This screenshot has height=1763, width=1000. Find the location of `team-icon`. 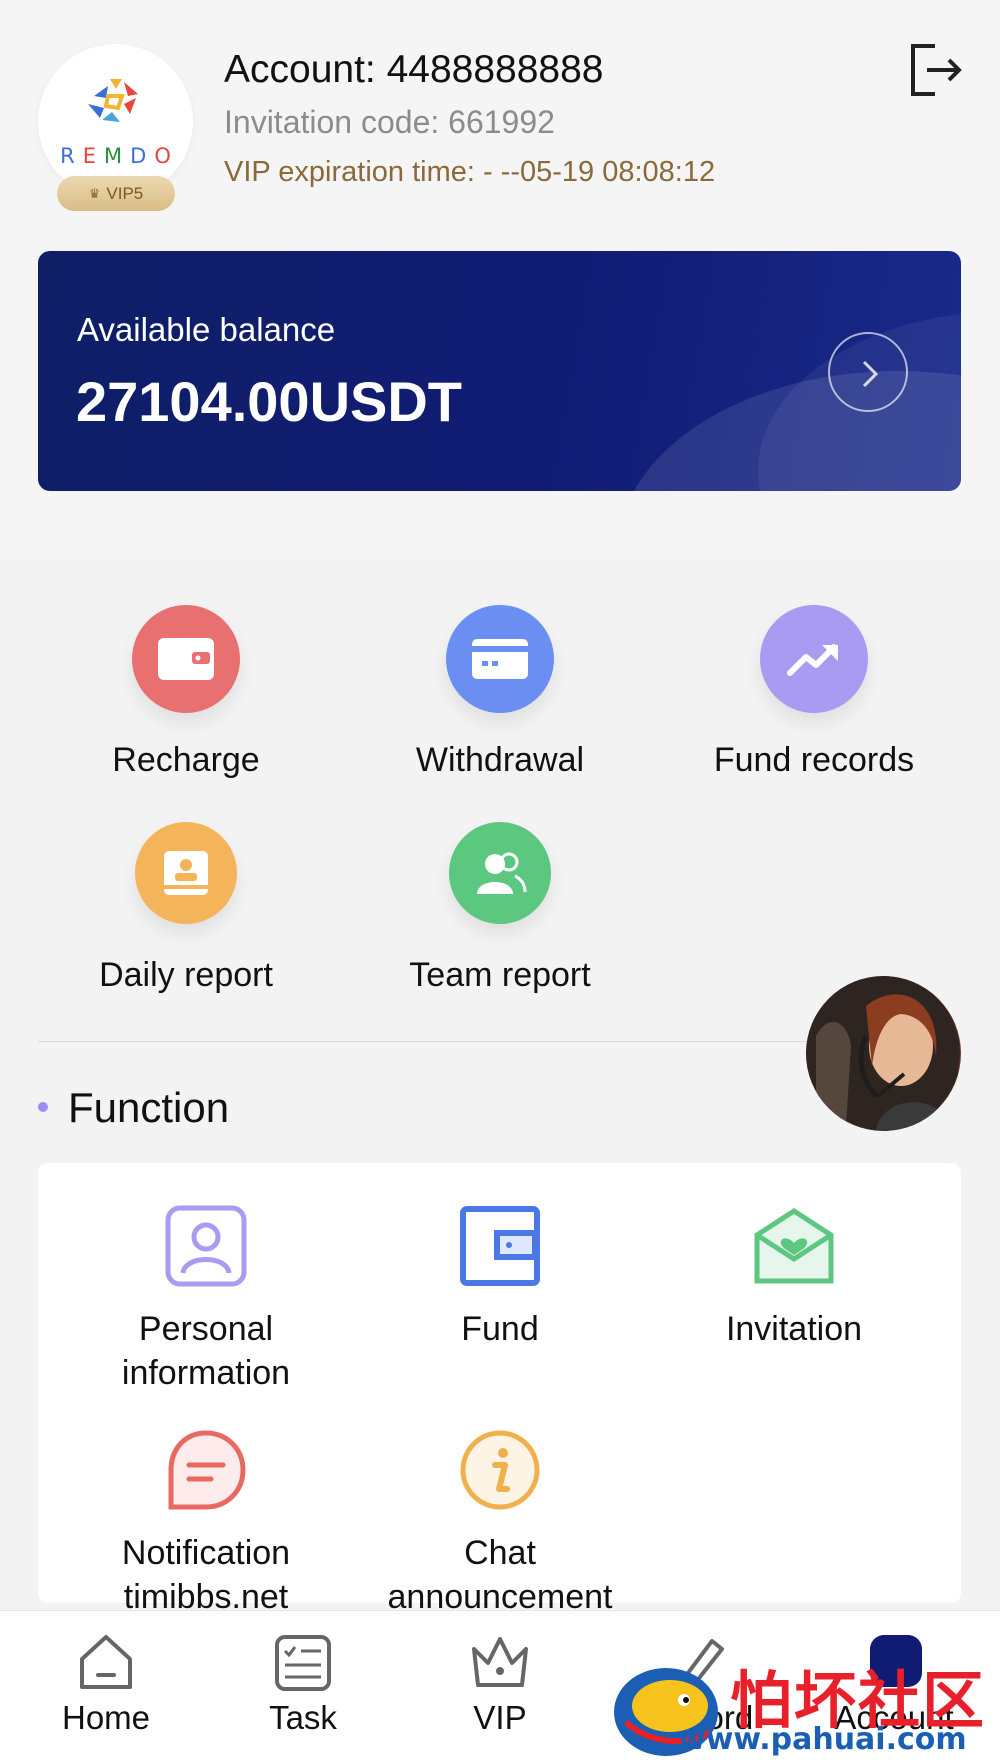

team-icon is located at coordinates (500, 873).